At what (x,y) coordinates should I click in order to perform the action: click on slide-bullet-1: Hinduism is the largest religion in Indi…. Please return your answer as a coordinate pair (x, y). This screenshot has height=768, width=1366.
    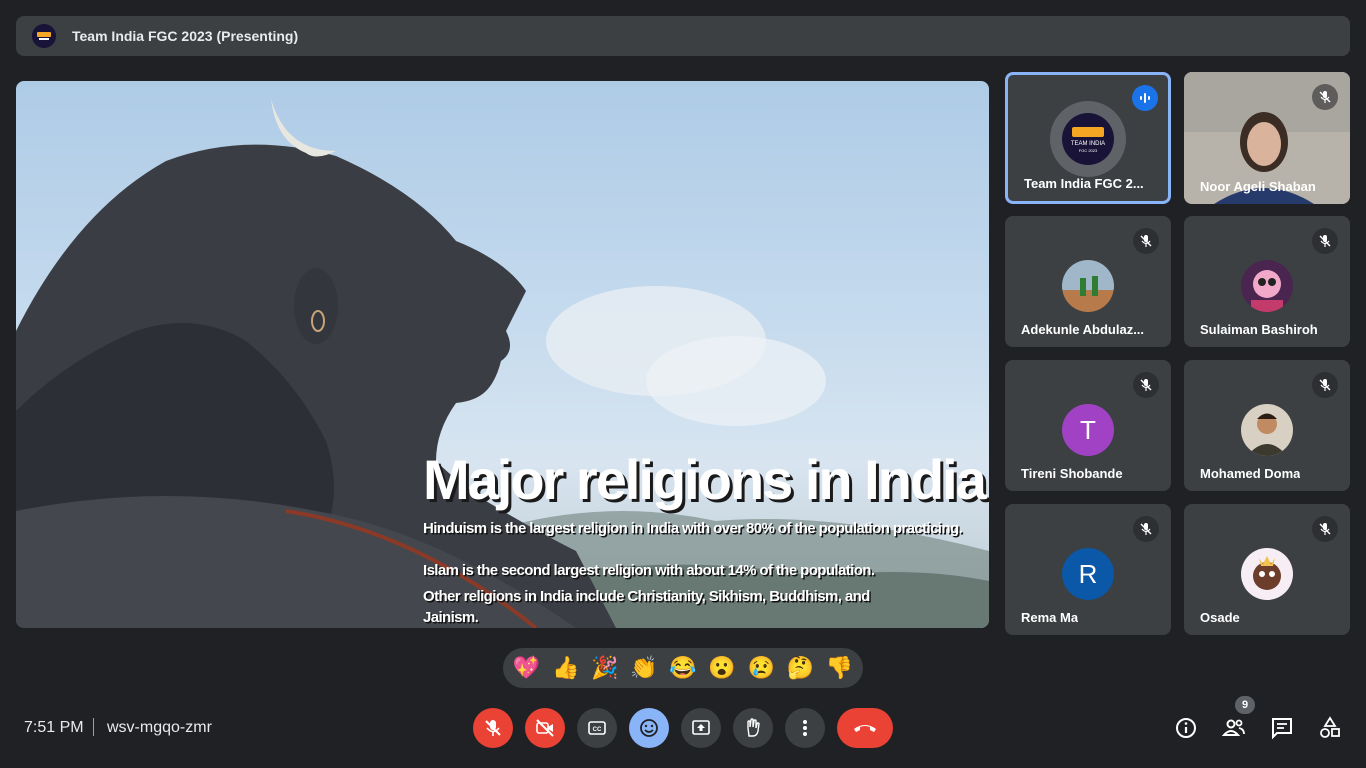
    Looking at the image, I should click on (693, 528).